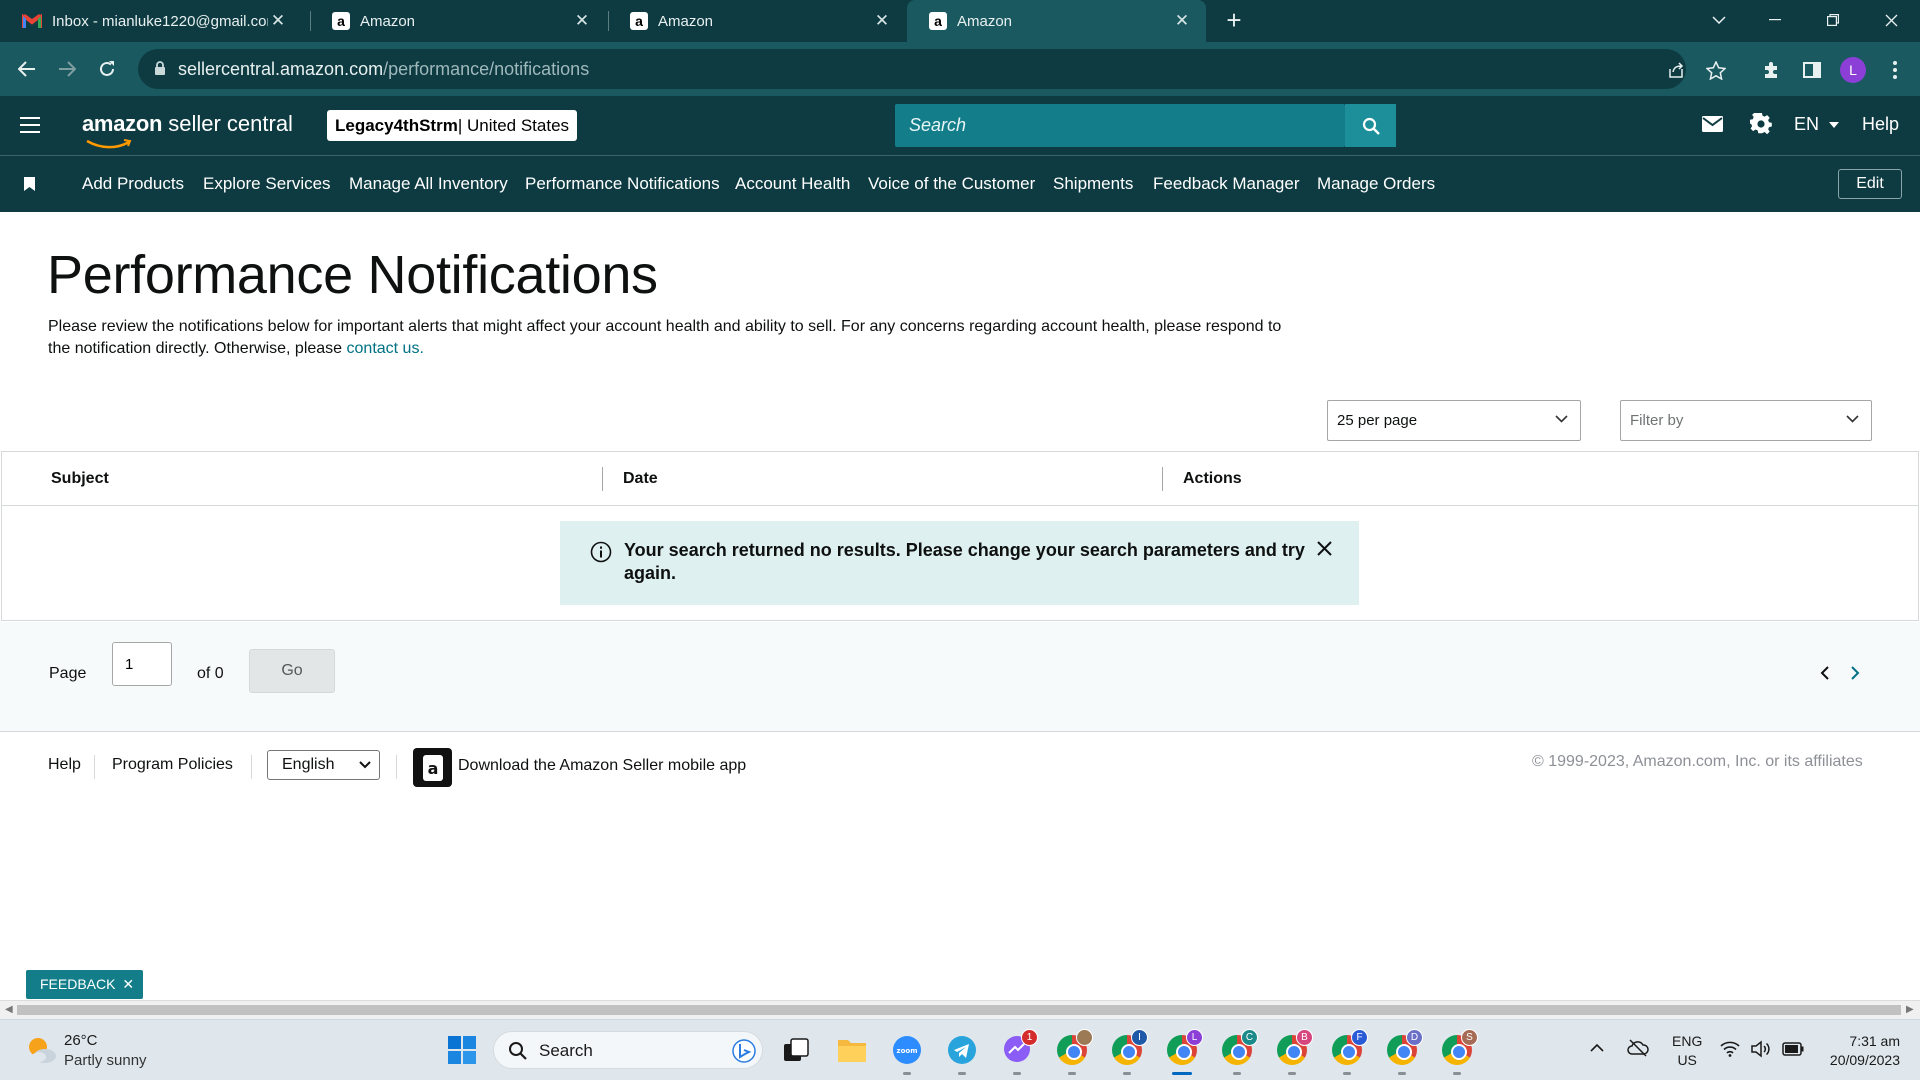  Describe the element at coordinates (1833, 20) in the screenshot. I see `restore-button` at that location.